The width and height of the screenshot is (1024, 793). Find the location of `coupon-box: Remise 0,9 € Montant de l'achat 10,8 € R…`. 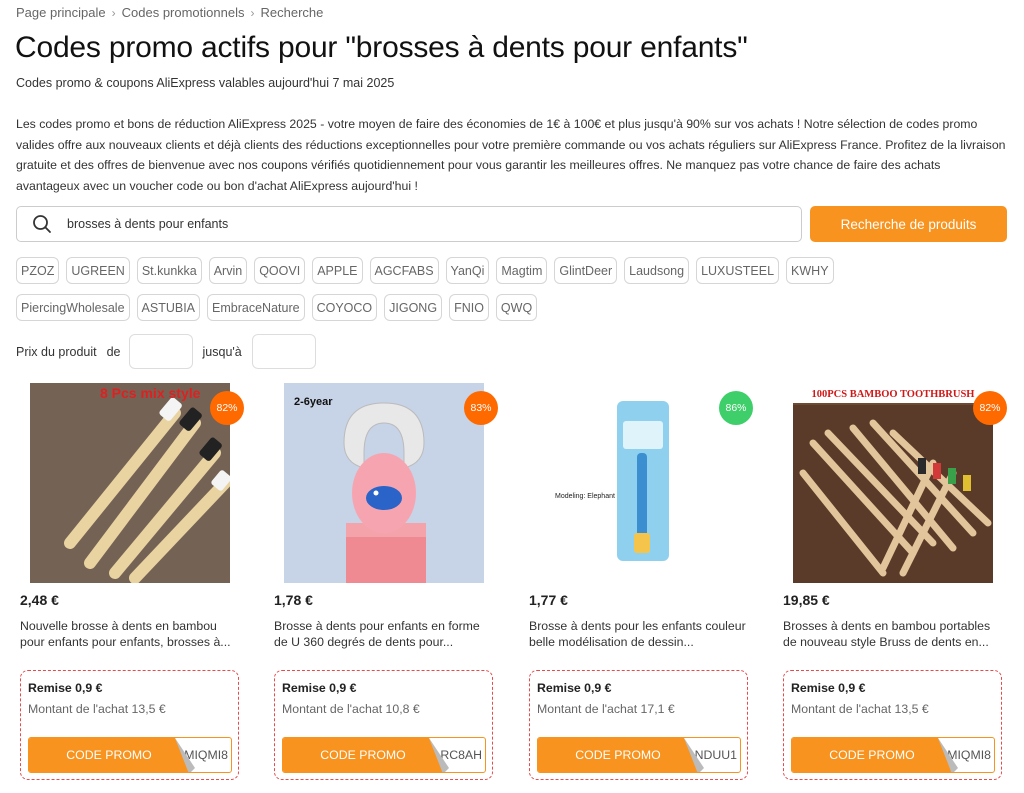

coupon-box: Remise 0,9 € Montant de l'achat 10,8 € R… is located at coordinates (383, 725).